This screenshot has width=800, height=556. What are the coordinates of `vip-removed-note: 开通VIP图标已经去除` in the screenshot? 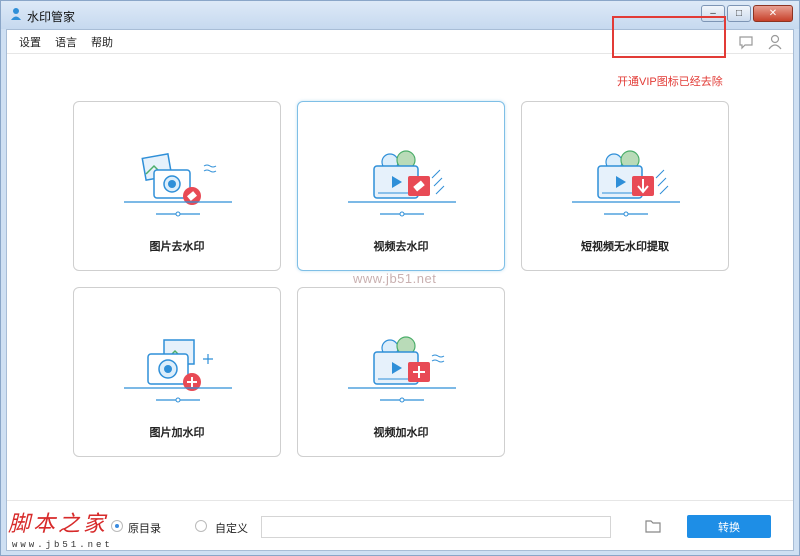 It's located at (670, 82).